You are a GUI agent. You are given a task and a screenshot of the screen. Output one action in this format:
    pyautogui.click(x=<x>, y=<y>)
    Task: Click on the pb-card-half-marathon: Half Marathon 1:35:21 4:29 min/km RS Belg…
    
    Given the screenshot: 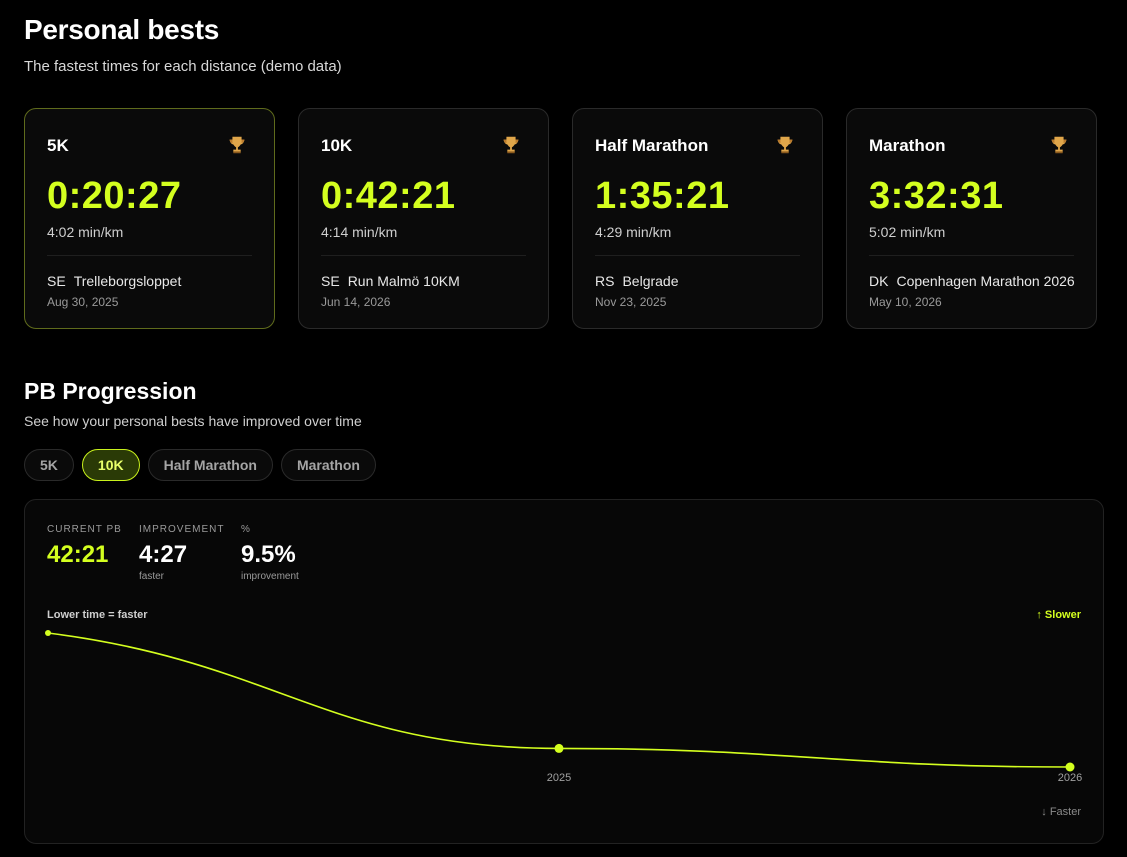 What is the action you would take?
    pyautogui.click(x=697, y=218)
    